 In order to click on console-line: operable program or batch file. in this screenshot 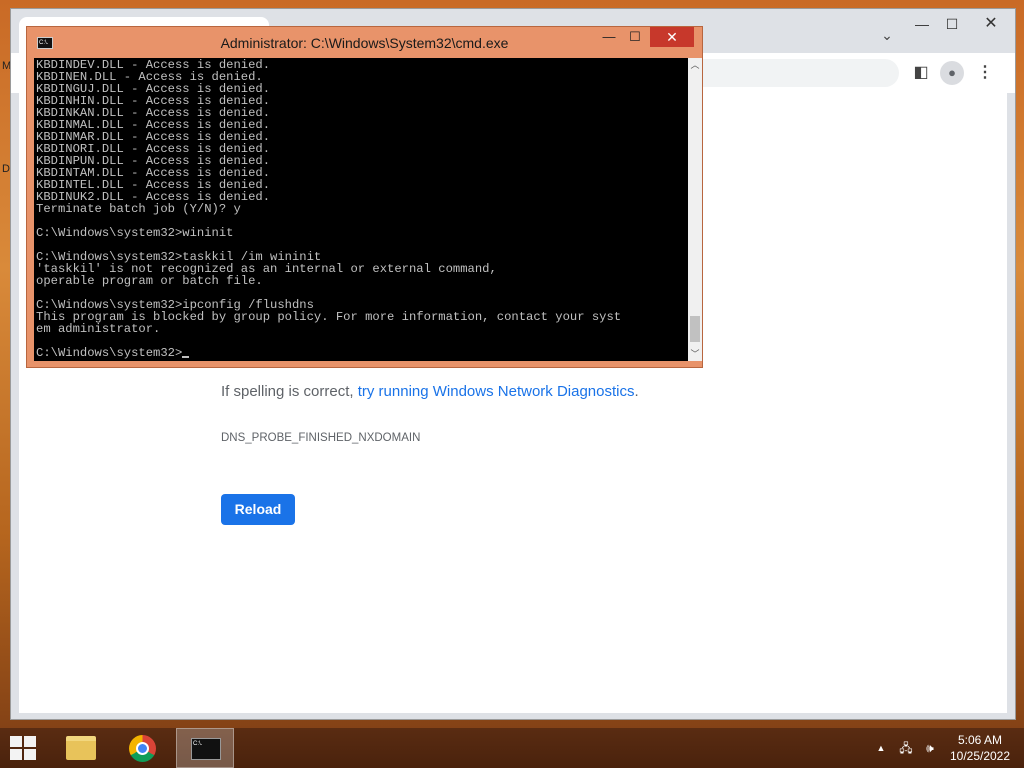, I will do `click(149, 281)`.